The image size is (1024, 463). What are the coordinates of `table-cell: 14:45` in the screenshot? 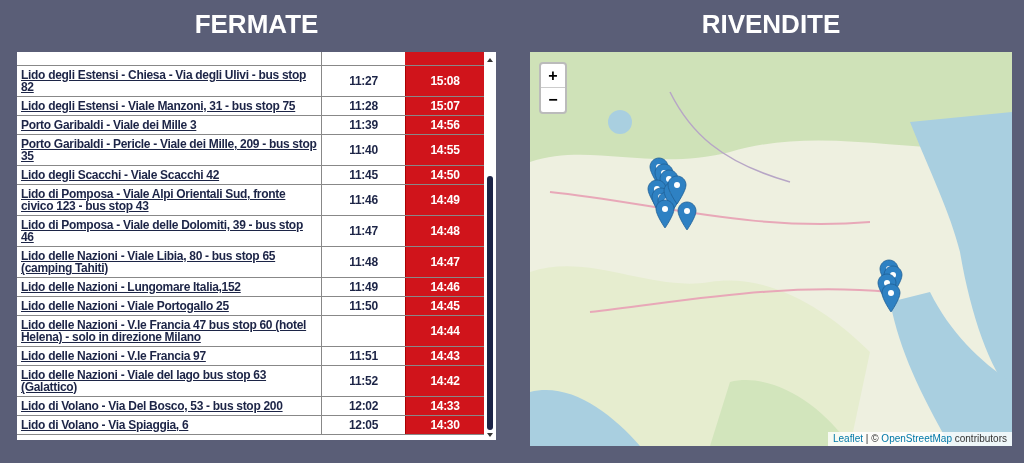 It's located at (444, 306).